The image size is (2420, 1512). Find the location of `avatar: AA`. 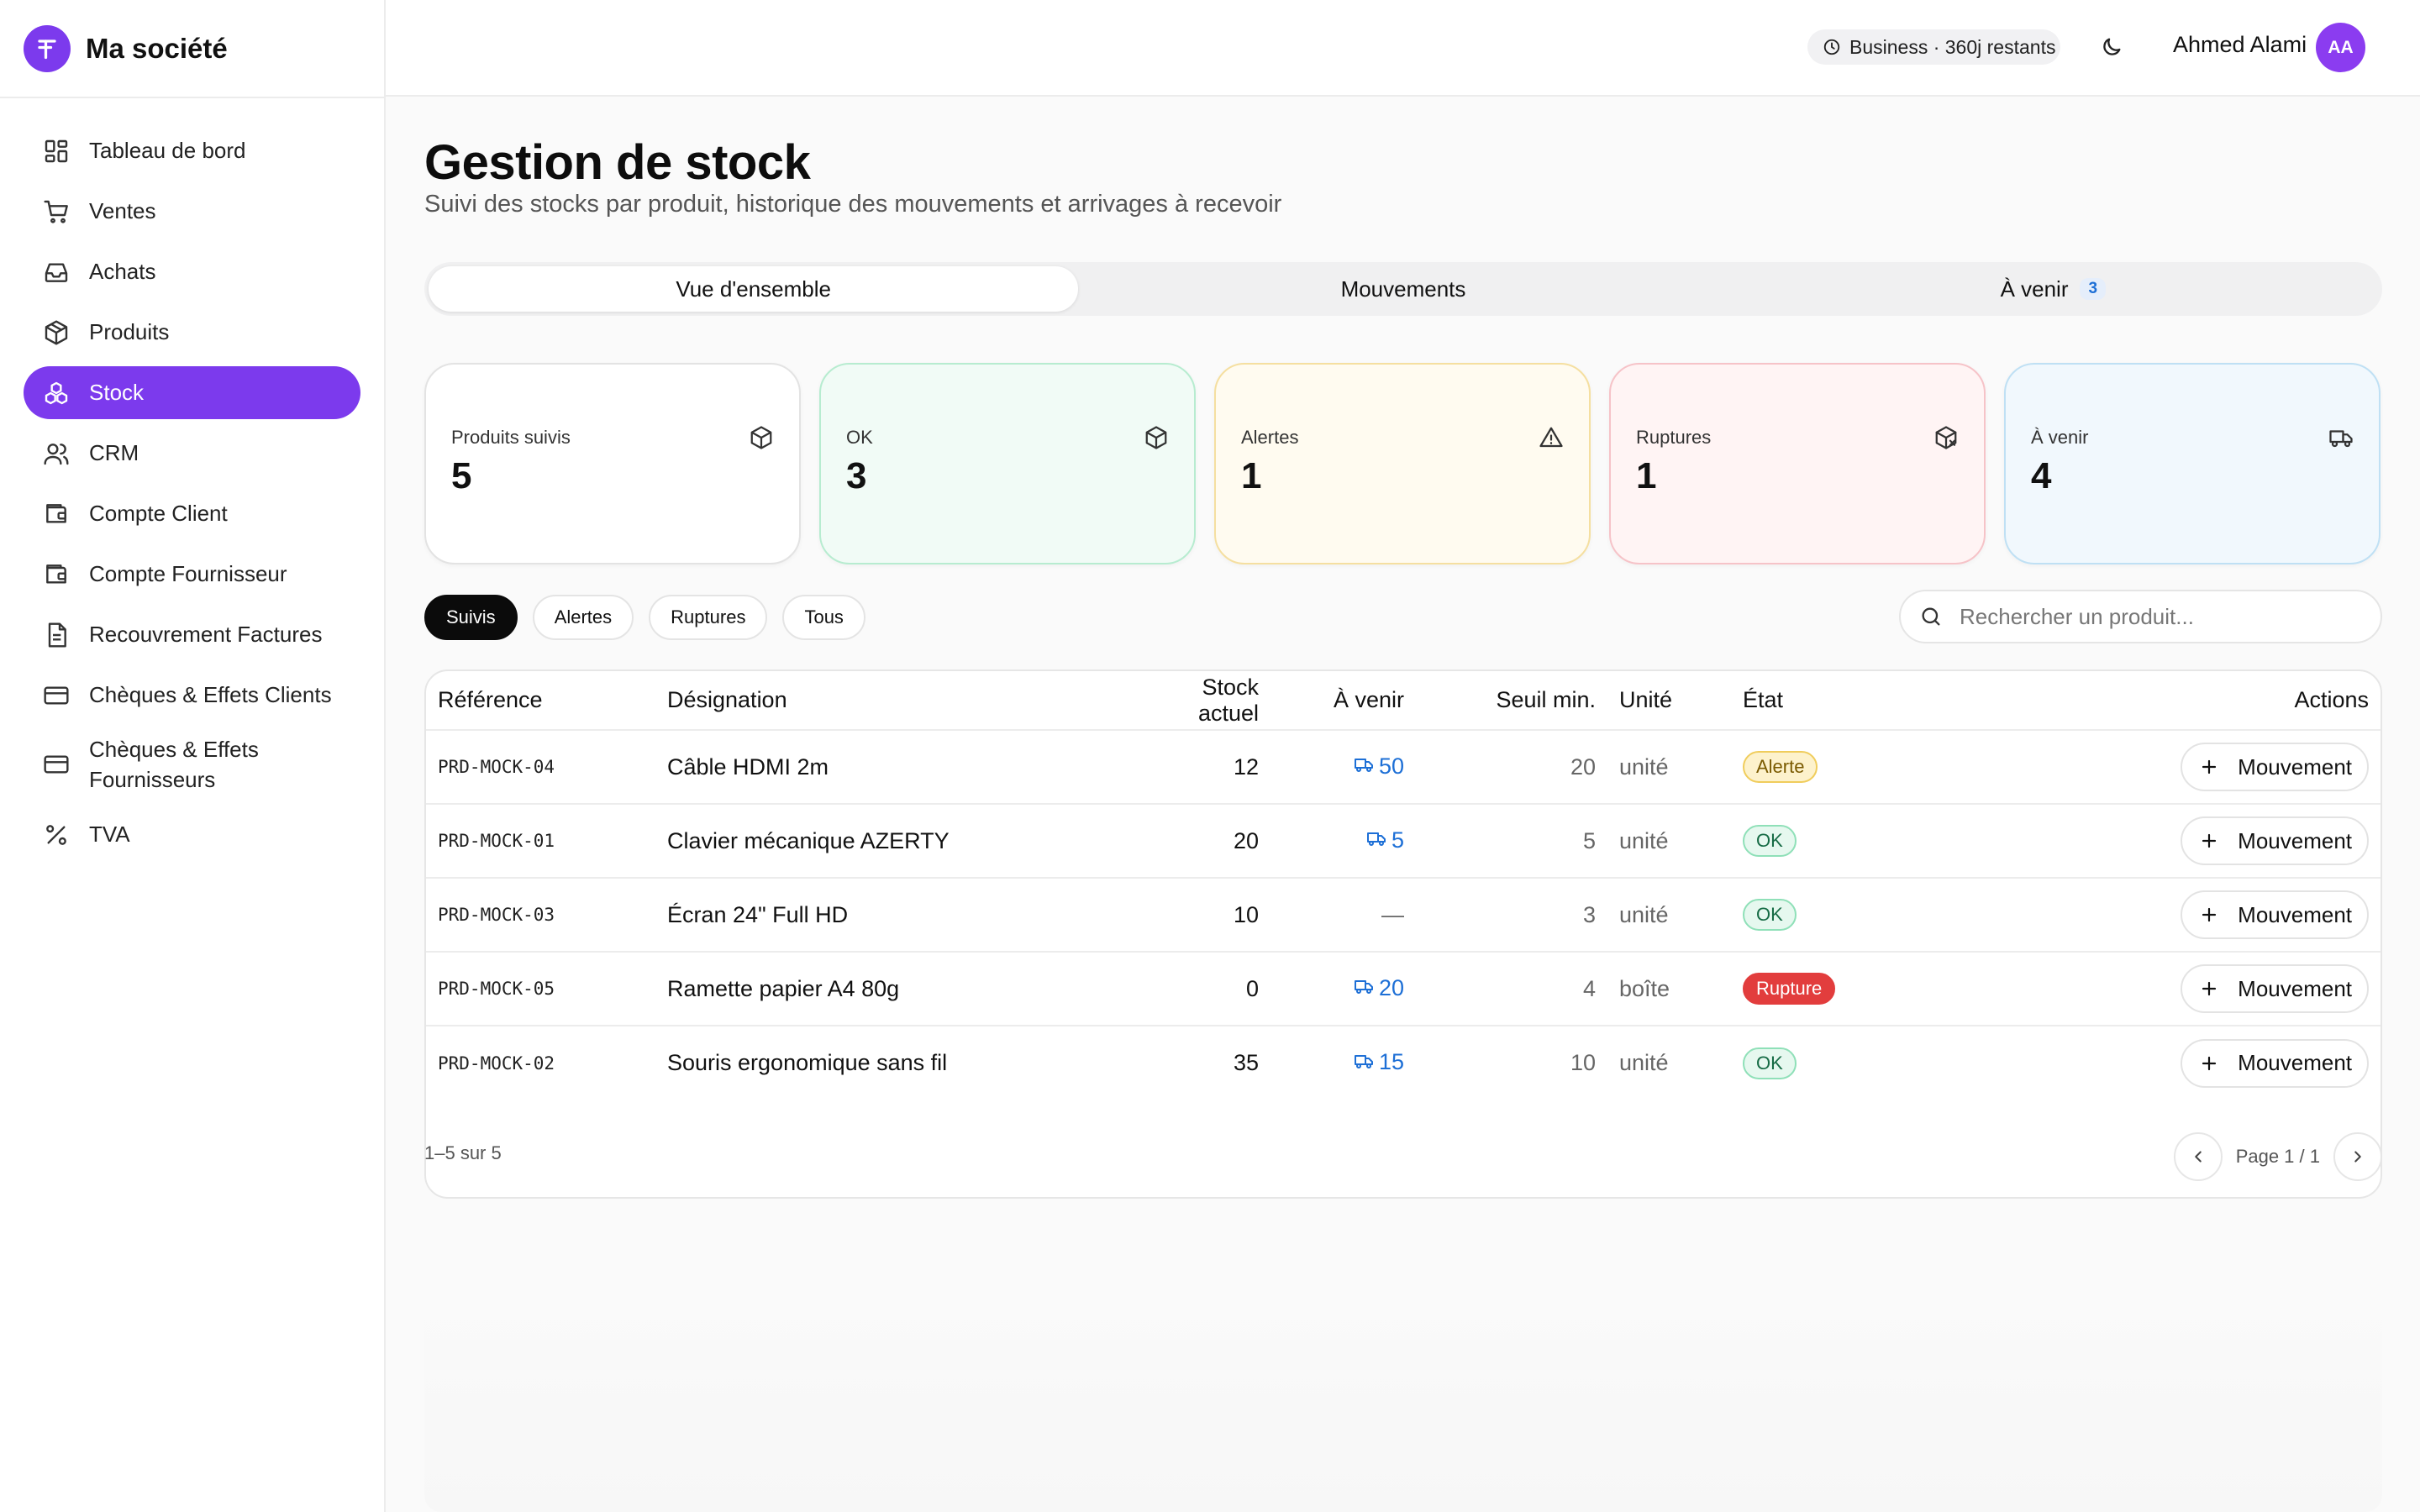

avatar: AA is located at coordinates (2340, 47).